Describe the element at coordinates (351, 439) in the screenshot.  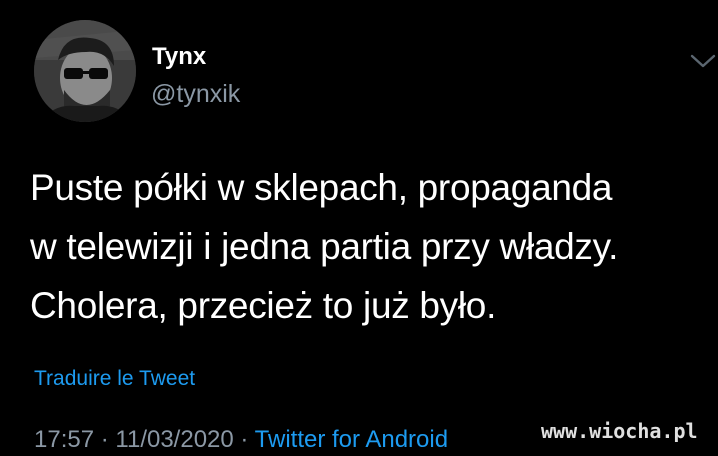
I see `tweet-source-link: Twitter for Android` at that location.